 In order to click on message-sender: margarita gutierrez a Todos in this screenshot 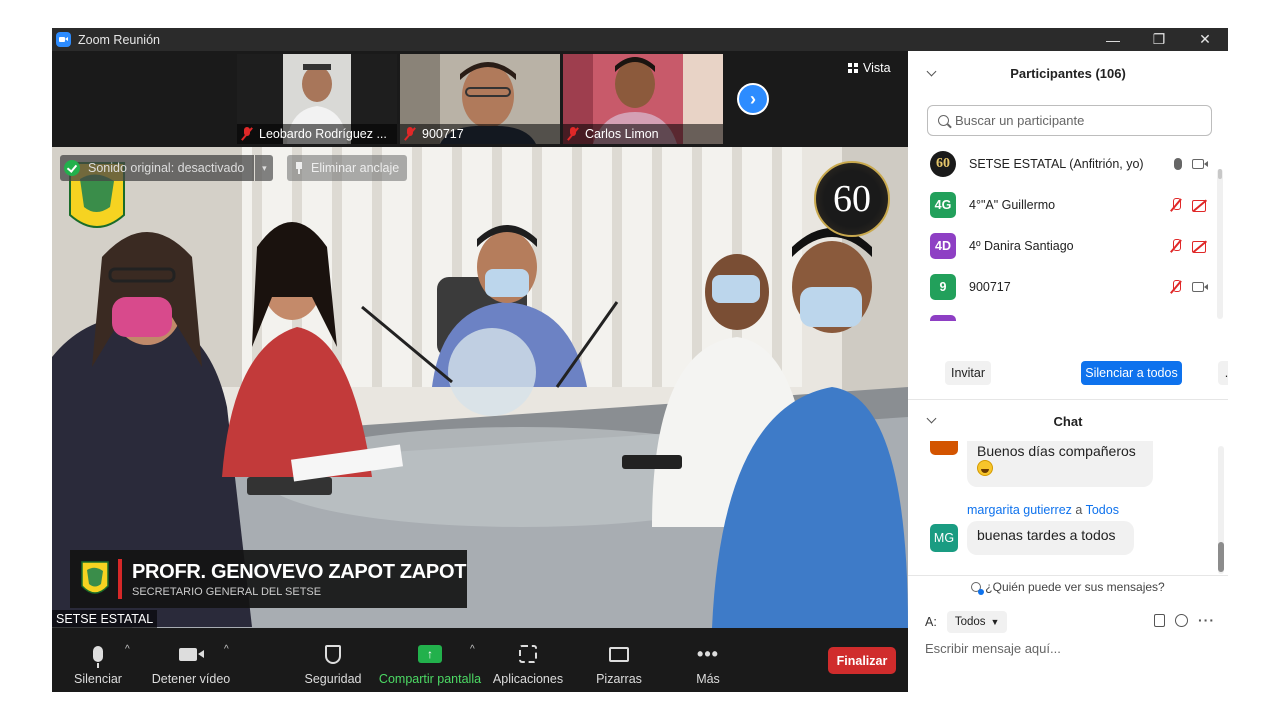, I will do `click(1043, 510)`.